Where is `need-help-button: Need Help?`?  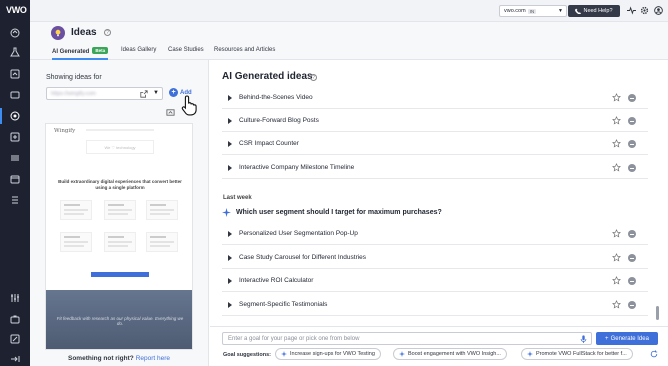
need-help-button: Need Help? is located at coordinates (594, 11).